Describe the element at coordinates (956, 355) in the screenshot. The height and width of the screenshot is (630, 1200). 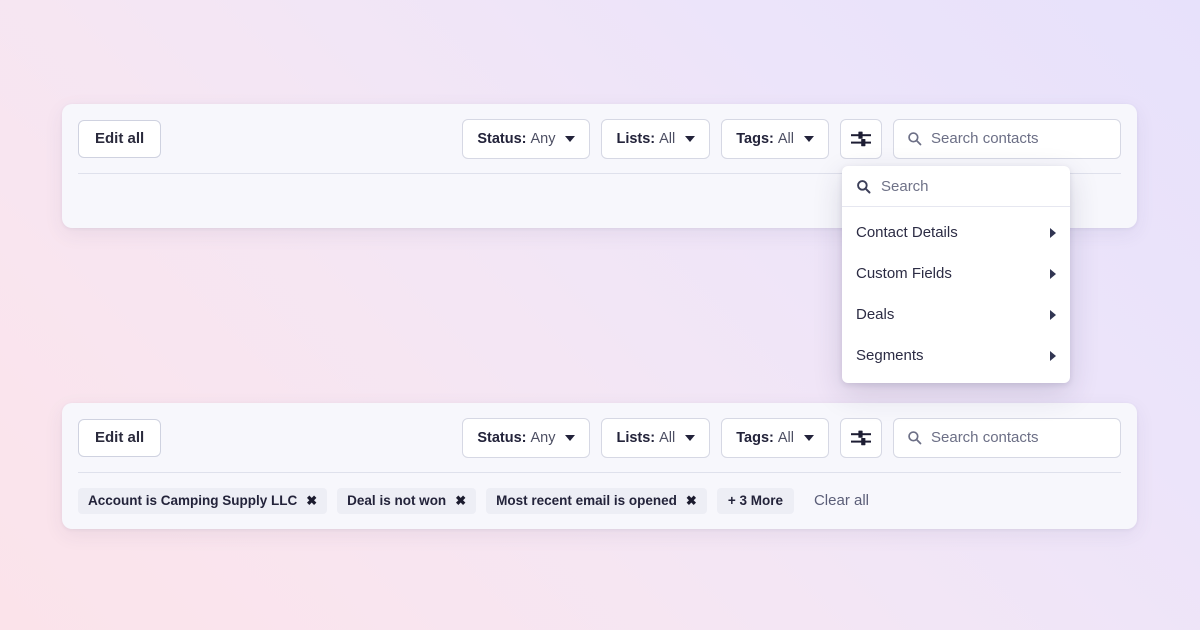
I see `menu-item-segments: Segments` at that location.